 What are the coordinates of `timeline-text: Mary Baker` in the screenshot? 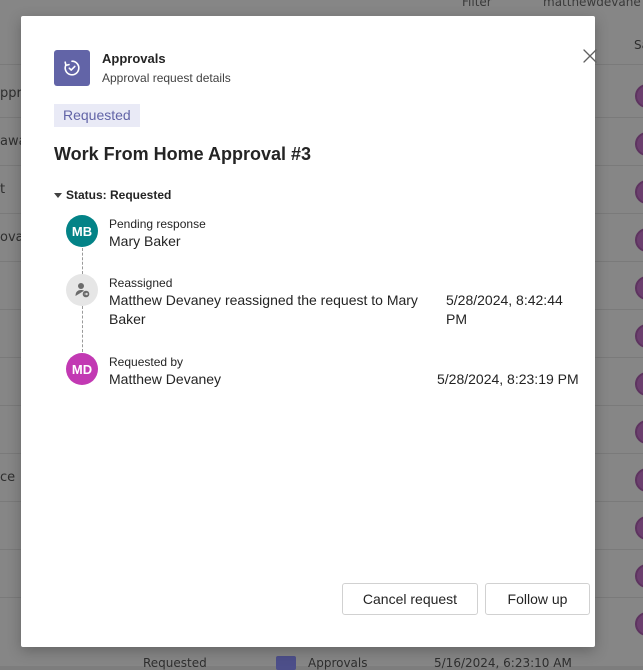 It's located at (145, 241).